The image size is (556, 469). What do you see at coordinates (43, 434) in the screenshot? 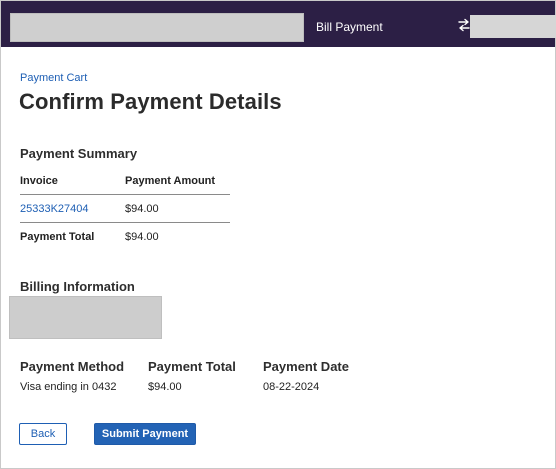
I see `back-button: Back` at bounding box center [43, 434].